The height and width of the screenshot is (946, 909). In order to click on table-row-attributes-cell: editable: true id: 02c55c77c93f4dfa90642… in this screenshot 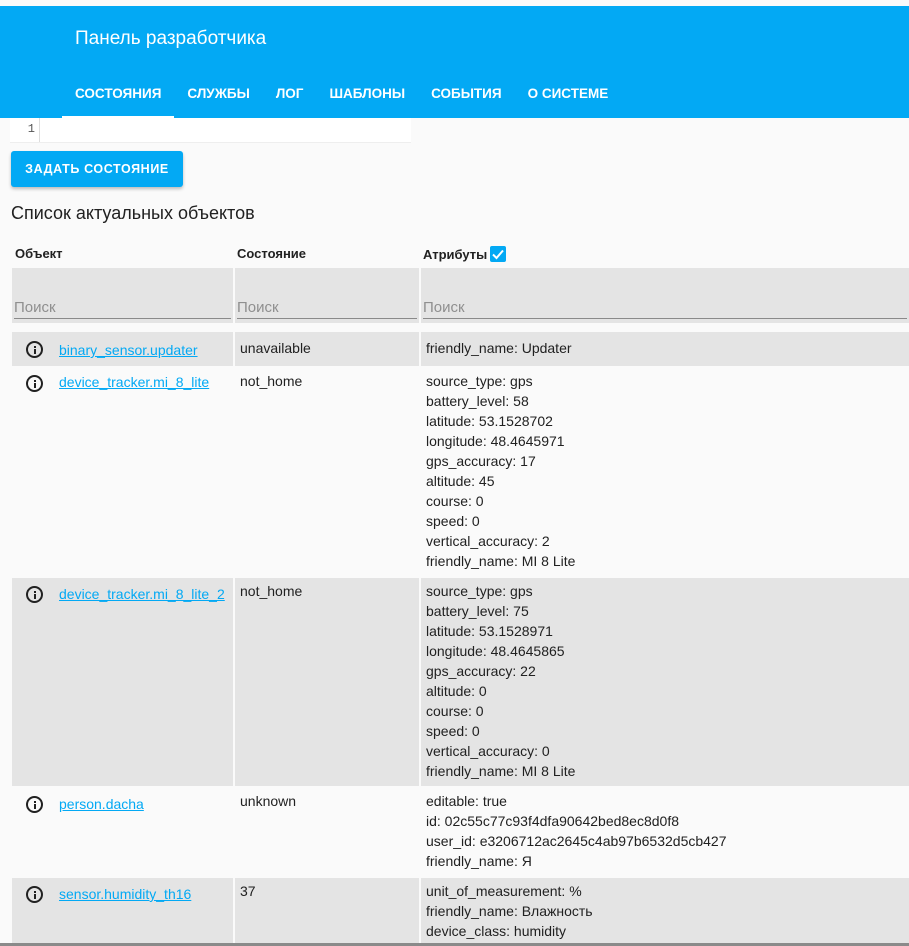, I will do `click(665, 832)`.